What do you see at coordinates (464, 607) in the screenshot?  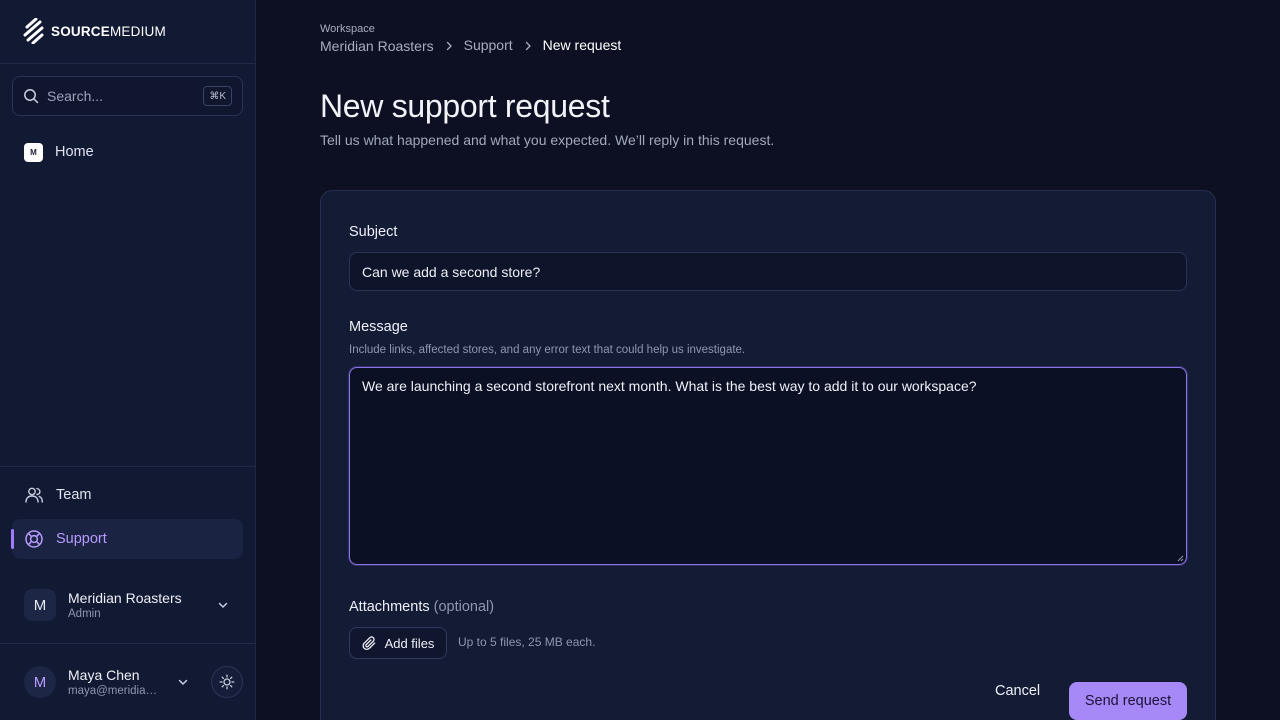 I see `attachments-optional: (optional)` at bounding box center [464, 607].